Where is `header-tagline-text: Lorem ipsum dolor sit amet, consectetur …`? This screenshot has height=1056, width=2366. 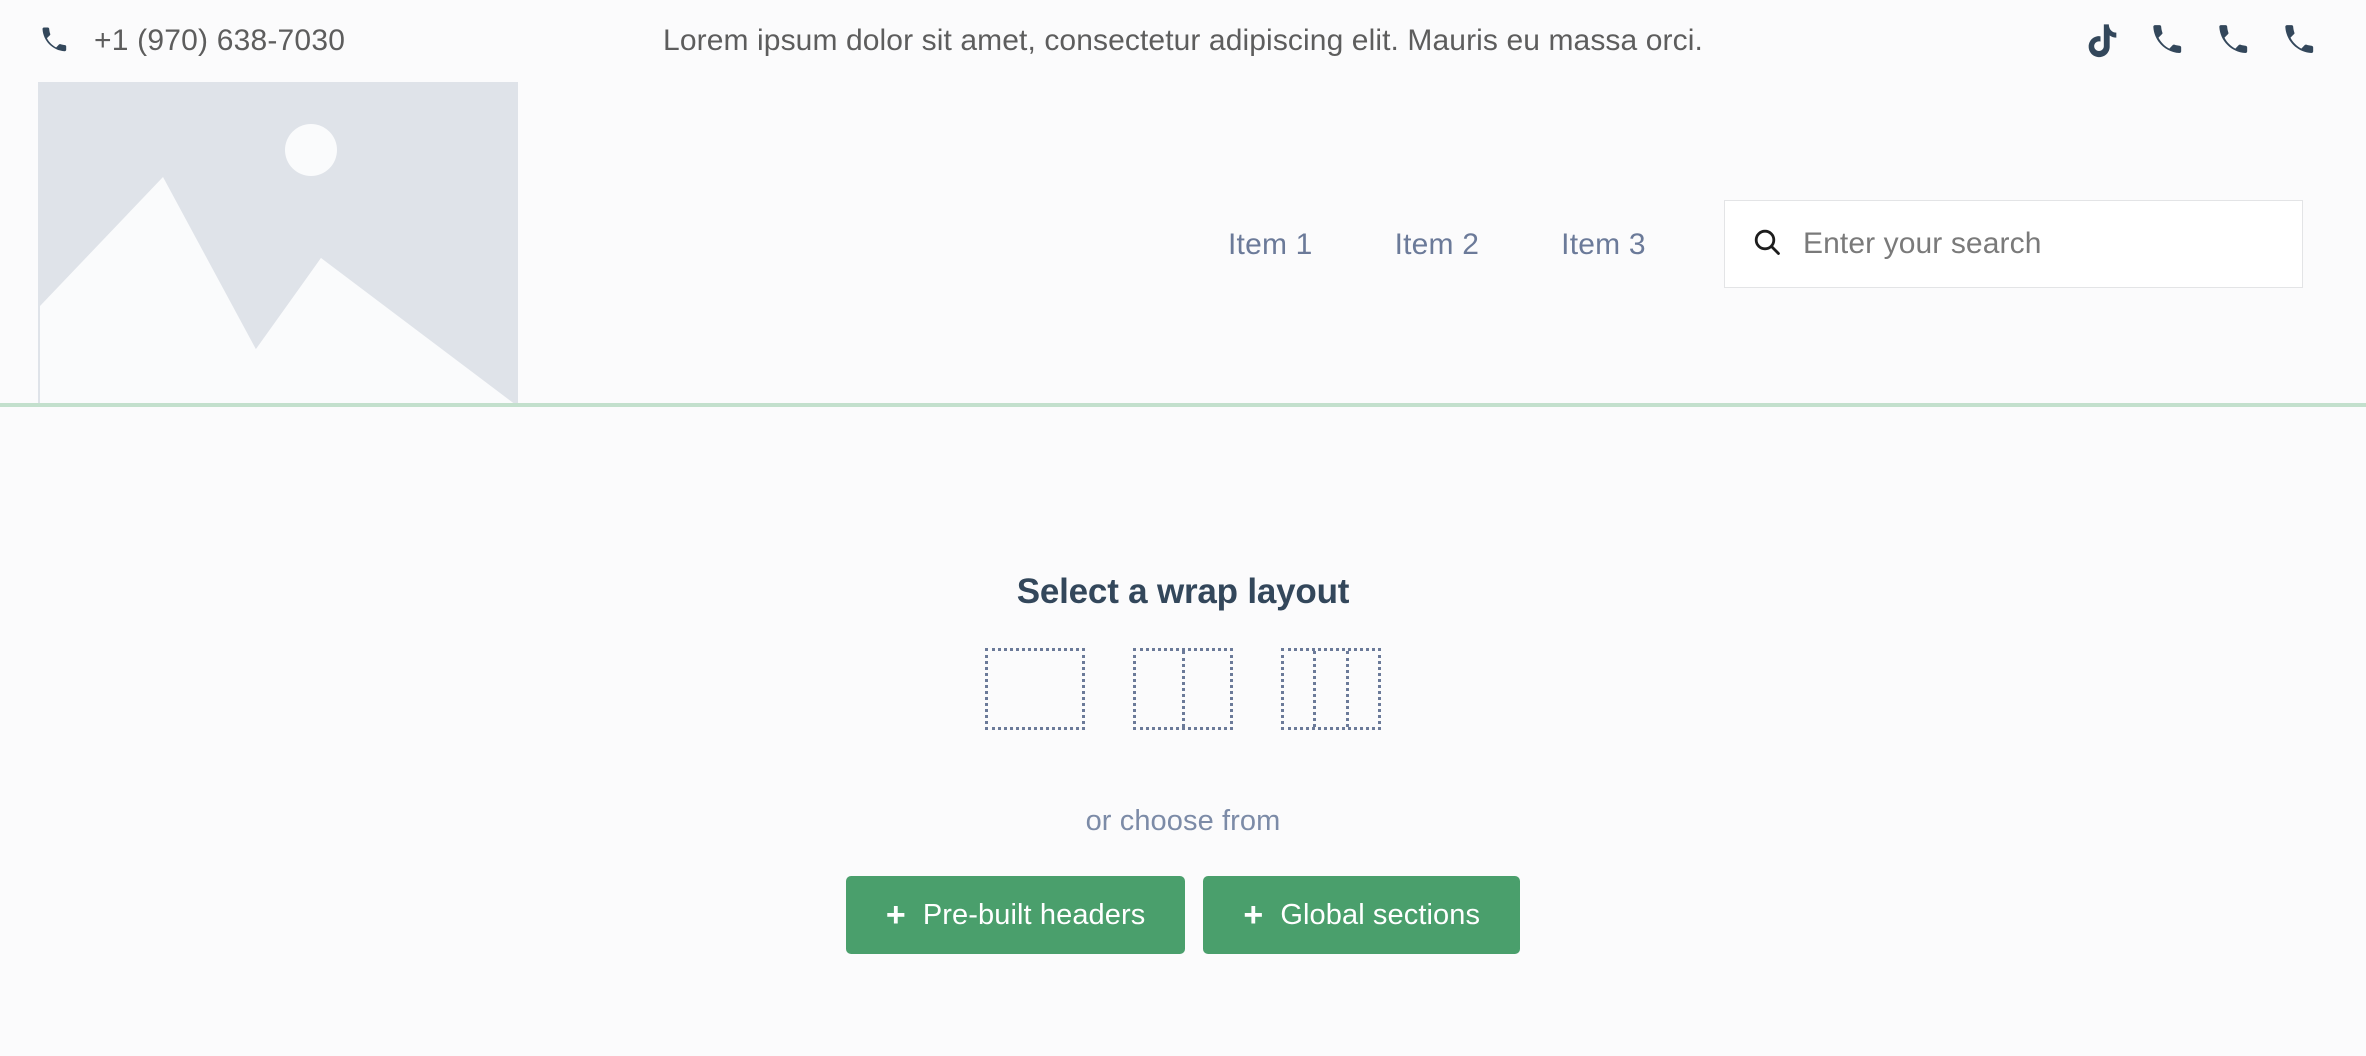 header-tagline-text: Lorem ipsum dolor sit amet, consectetur … is located at coordinates (1183, 40).